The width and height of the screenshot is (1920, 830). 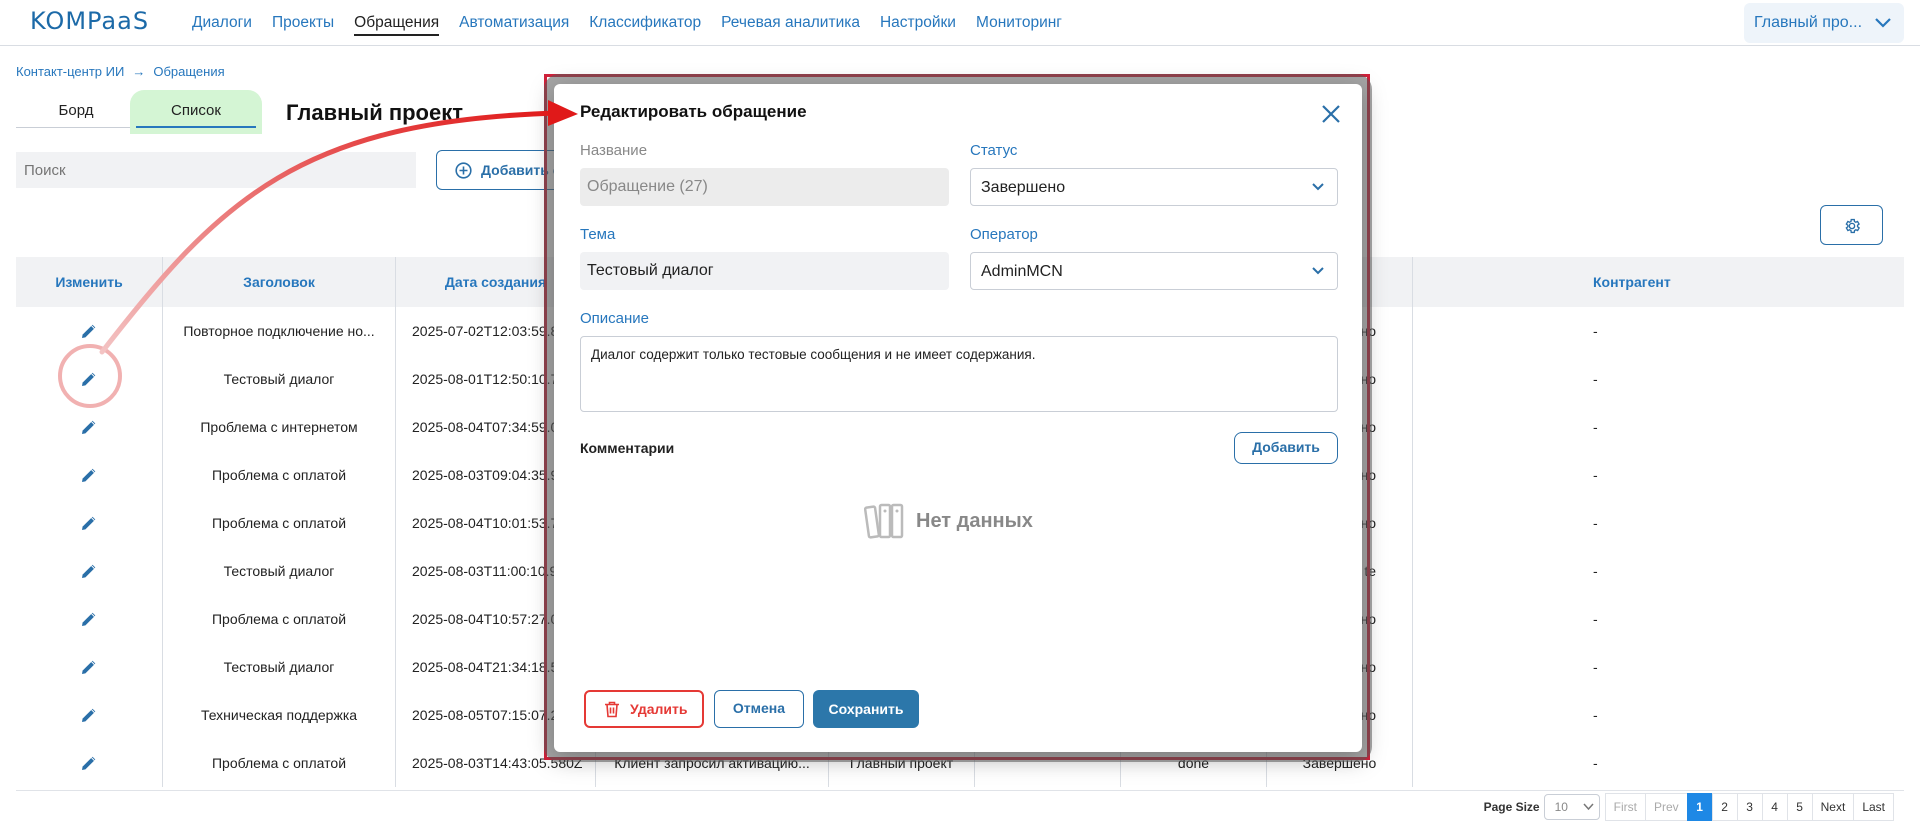 I want to click on empty-state: Нет данных, so click(x=948, y=521).